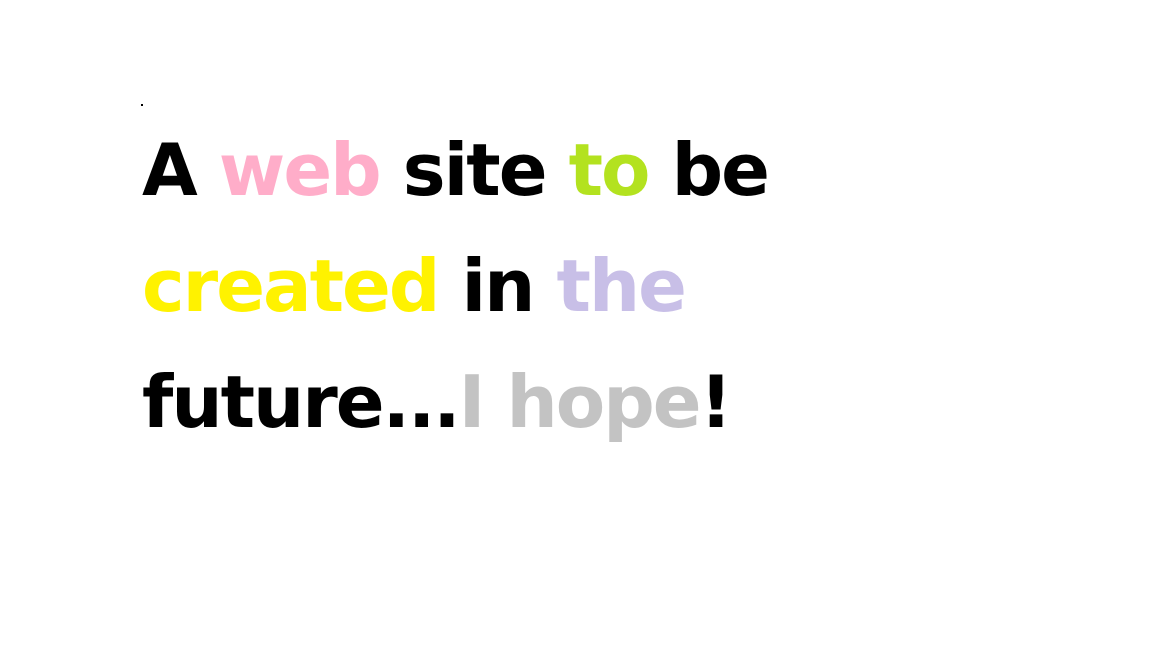 The image size is (1152, 648). Describe the element at coordinates (709, 170) in the screenshot. I see `word-be: be` at that location.